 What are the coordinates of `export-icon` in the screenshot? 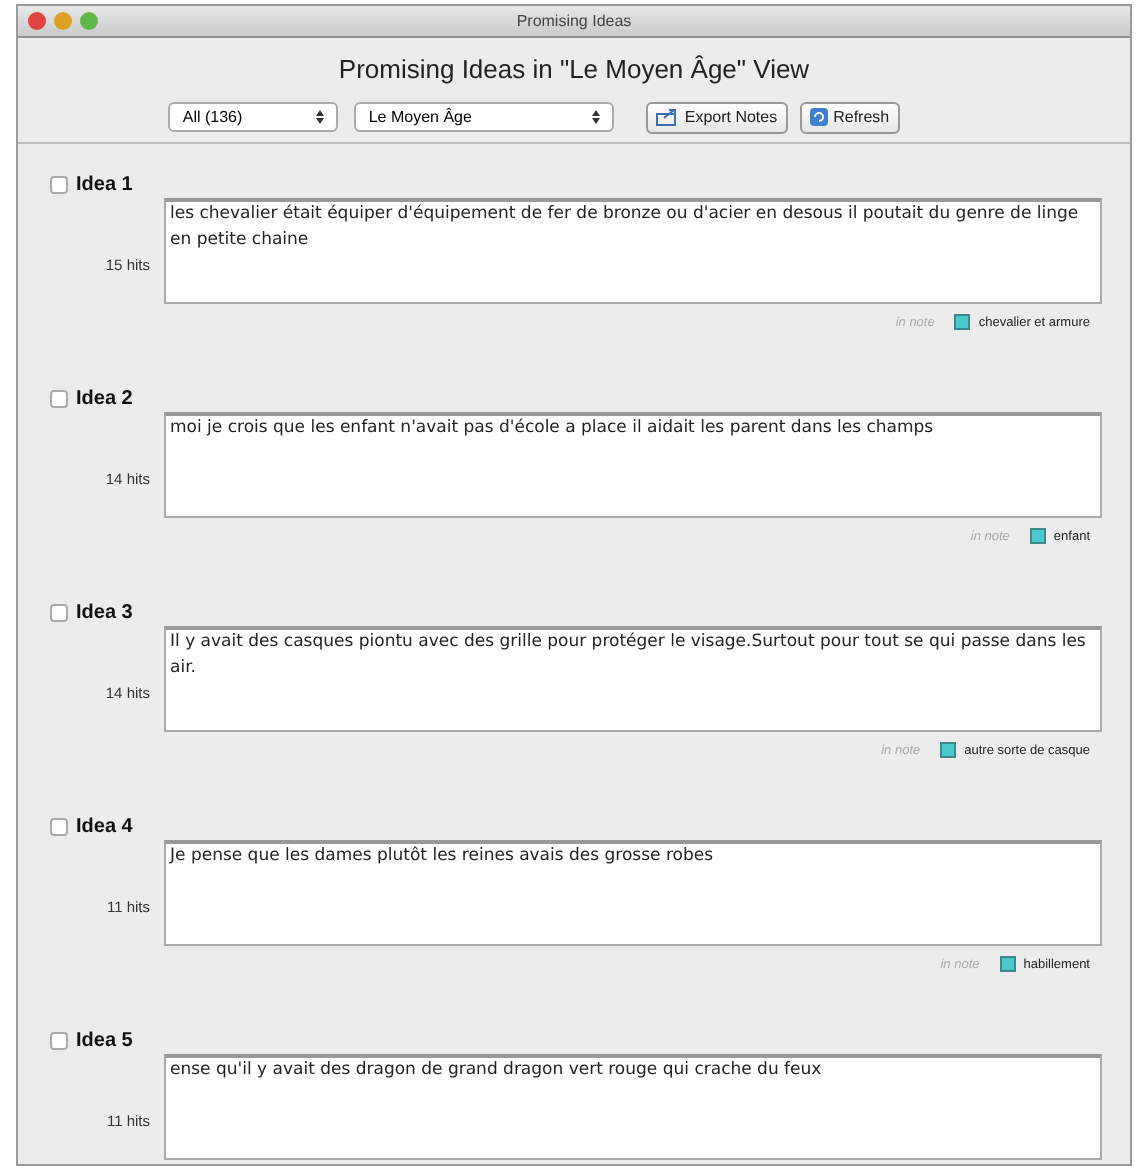 It's located at (667, 117).